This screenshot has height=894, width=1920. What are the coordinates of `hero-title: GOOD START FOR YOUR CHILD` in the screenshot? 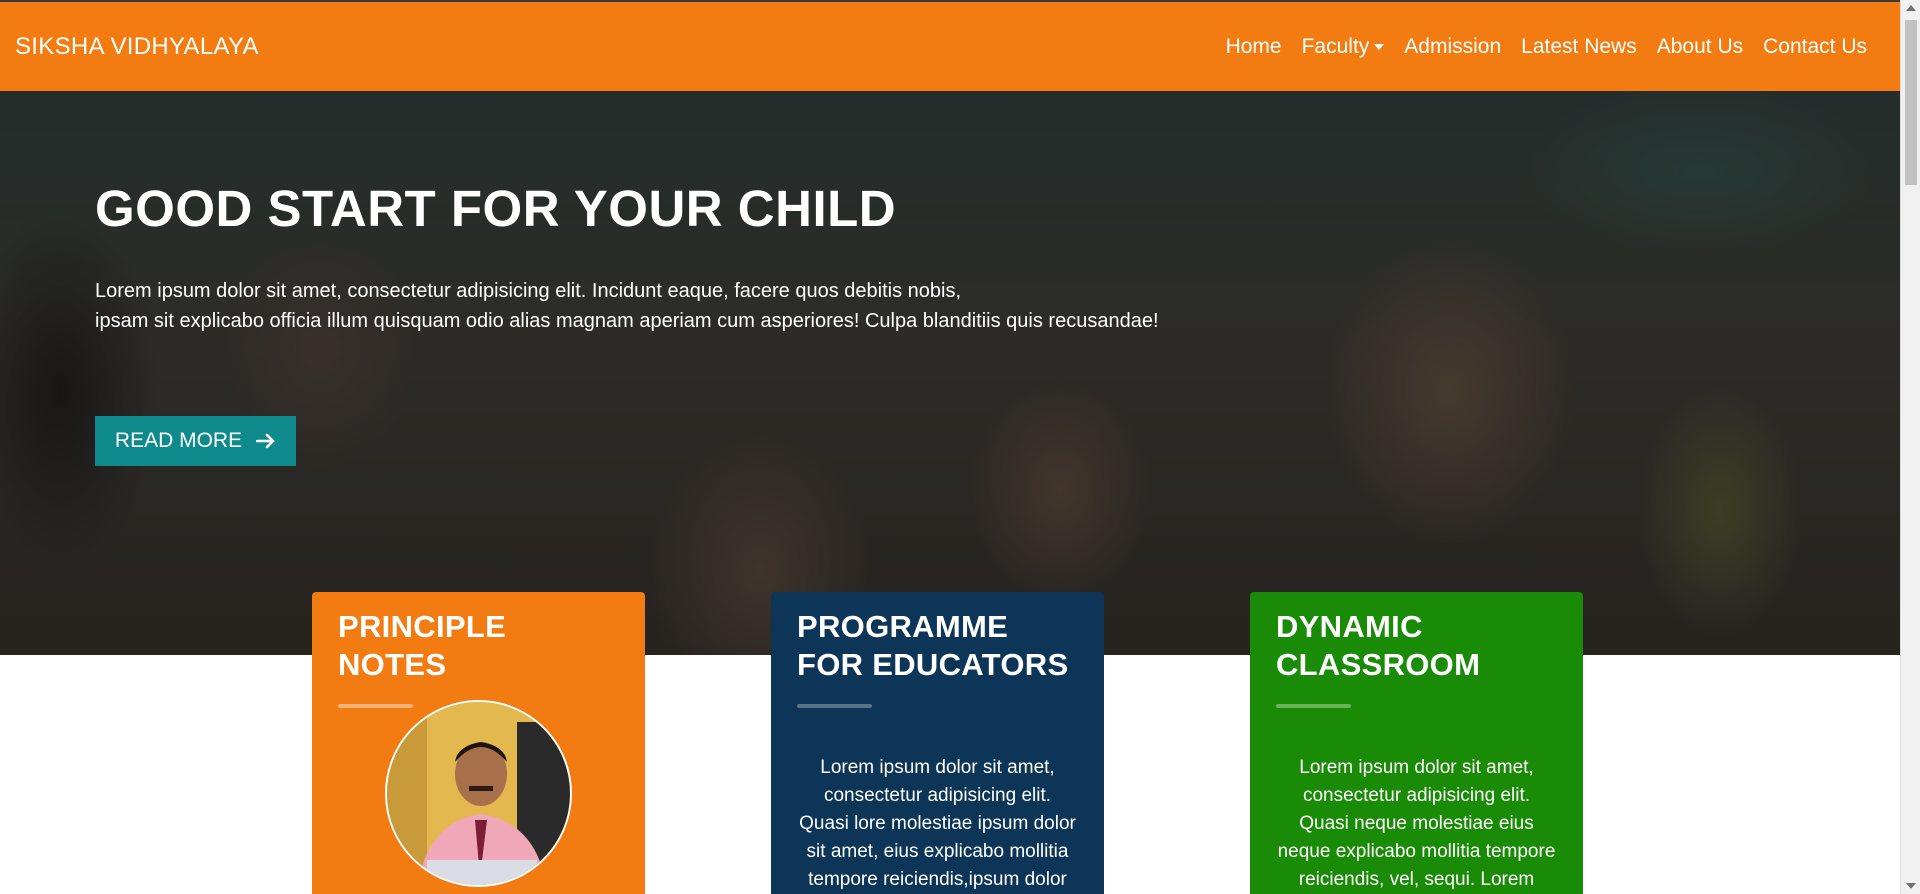 It's located at (496, 208).